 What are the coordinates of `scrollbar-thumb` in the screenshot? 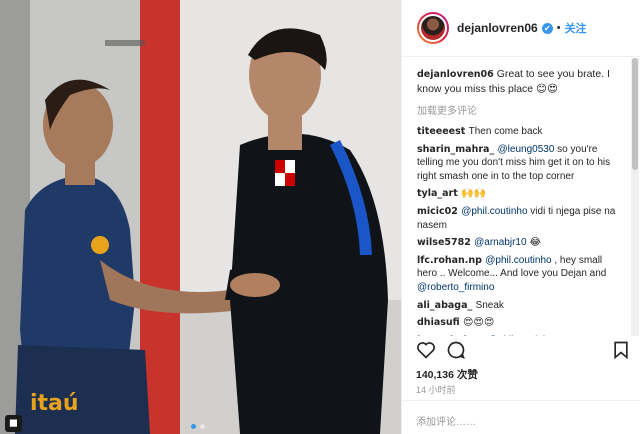 It's located at (635, 114).